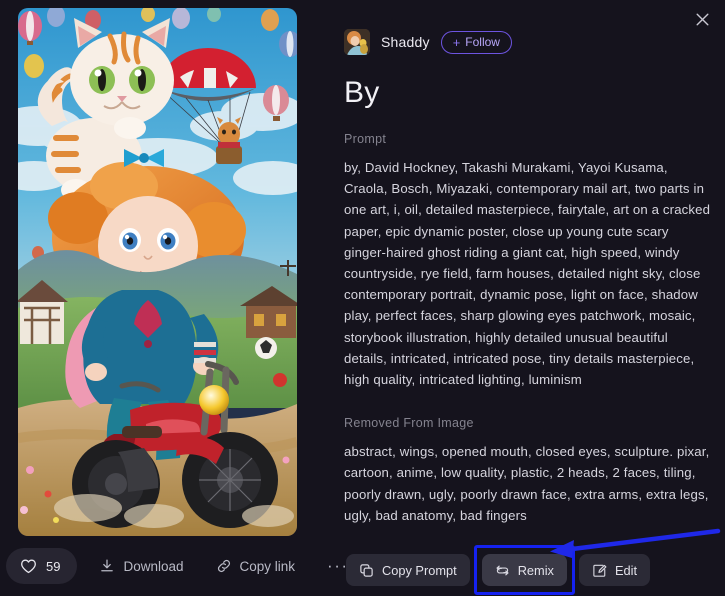 The image size is (725, 596). I want to click on copy-prompt-button: Copy Prompt, so click(408, 570).